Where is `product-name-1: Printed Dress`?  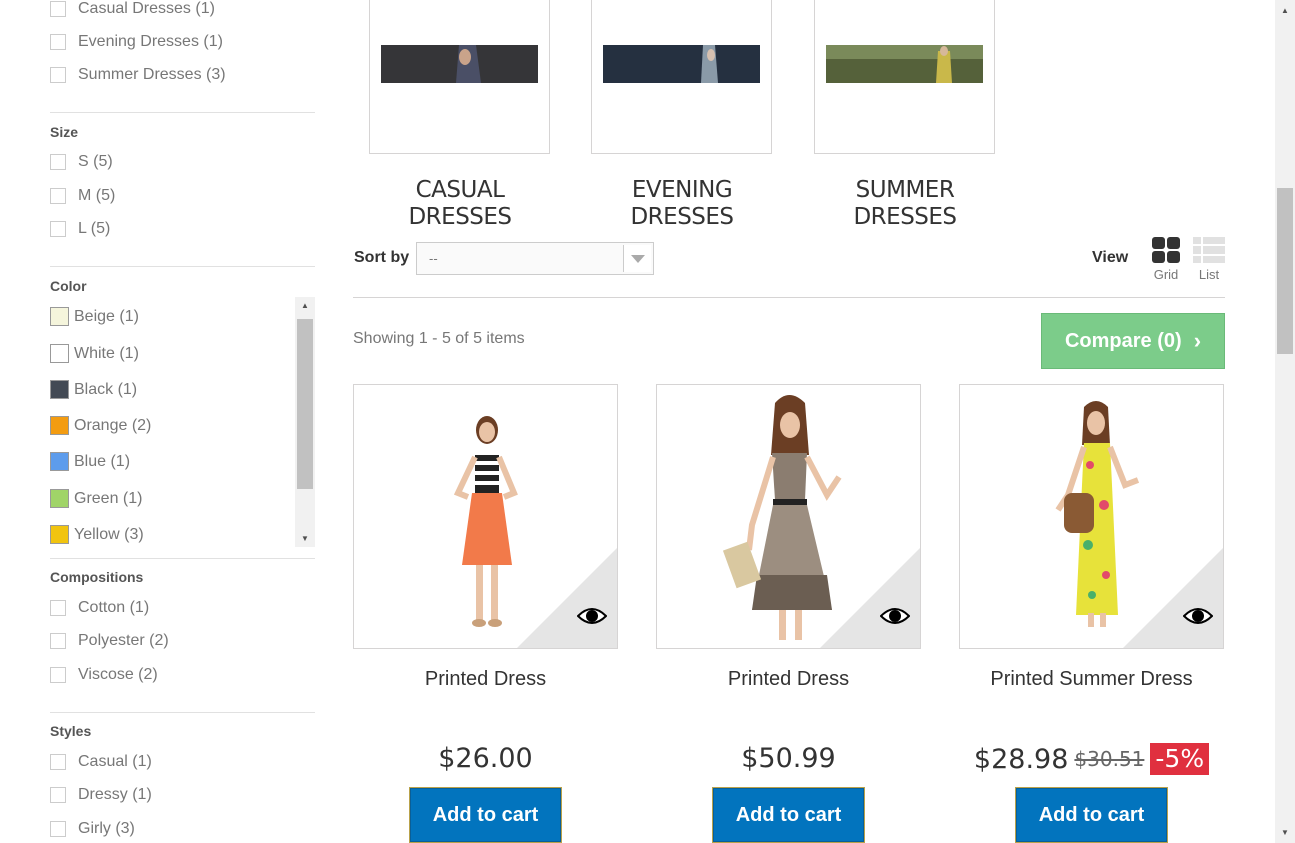
product-name-1: Printed Dress is located at coordinates (485, 679).